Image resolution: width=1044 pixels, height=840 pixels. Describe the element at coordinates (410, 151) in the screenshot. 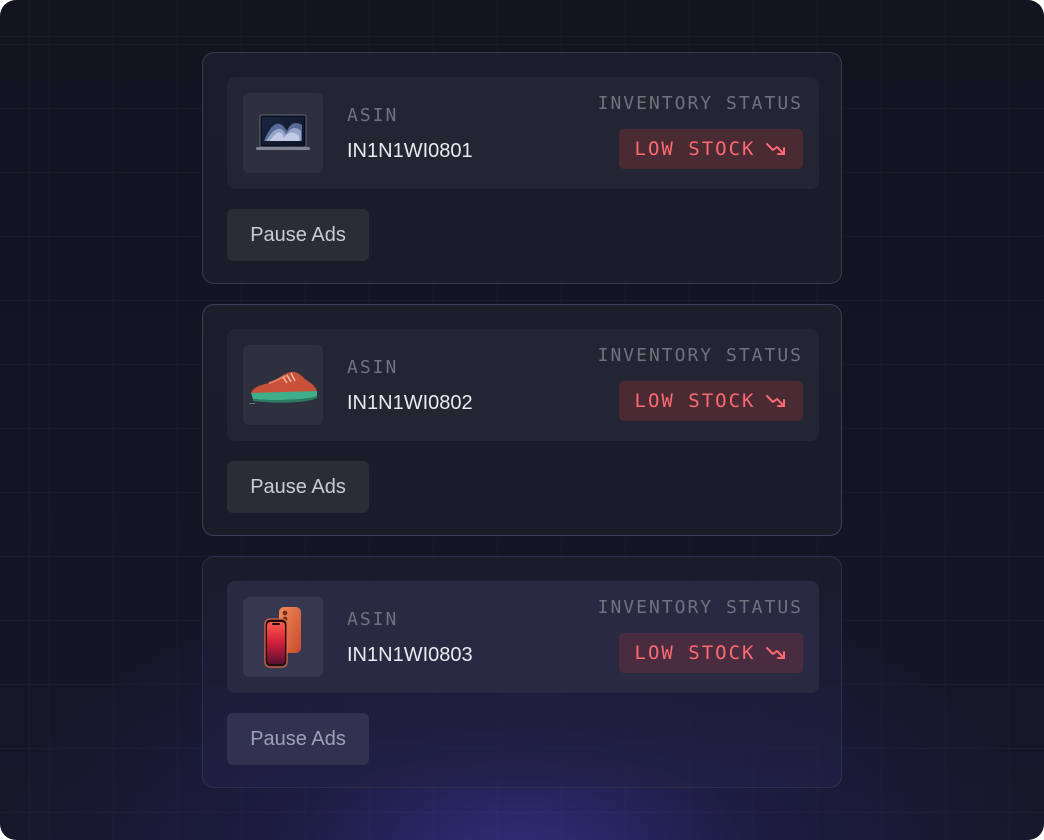

I see `asin-value: IN1N1WI0801` at that location.